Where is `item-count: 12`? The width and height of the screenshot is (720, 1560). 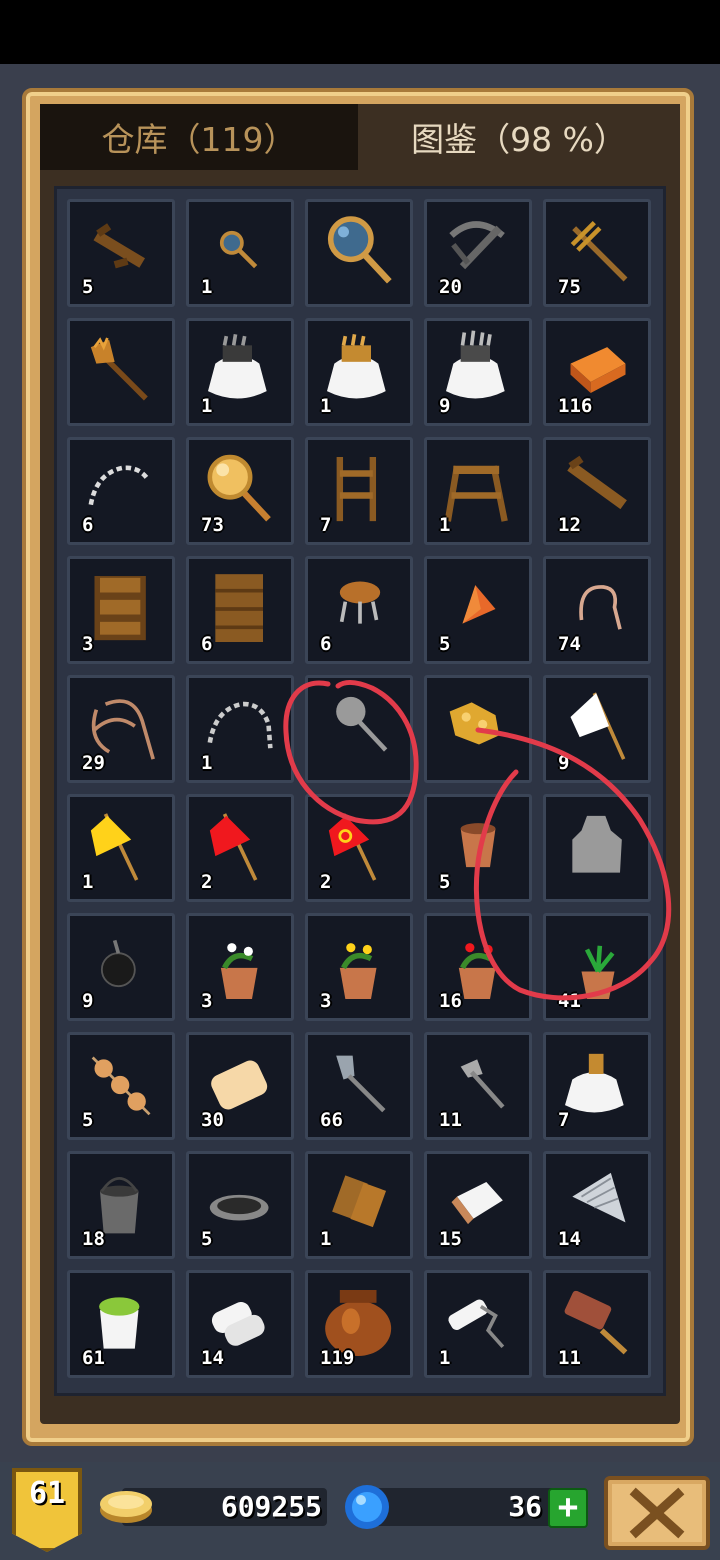 item-count: 12 is located at coordinates (569, 525).